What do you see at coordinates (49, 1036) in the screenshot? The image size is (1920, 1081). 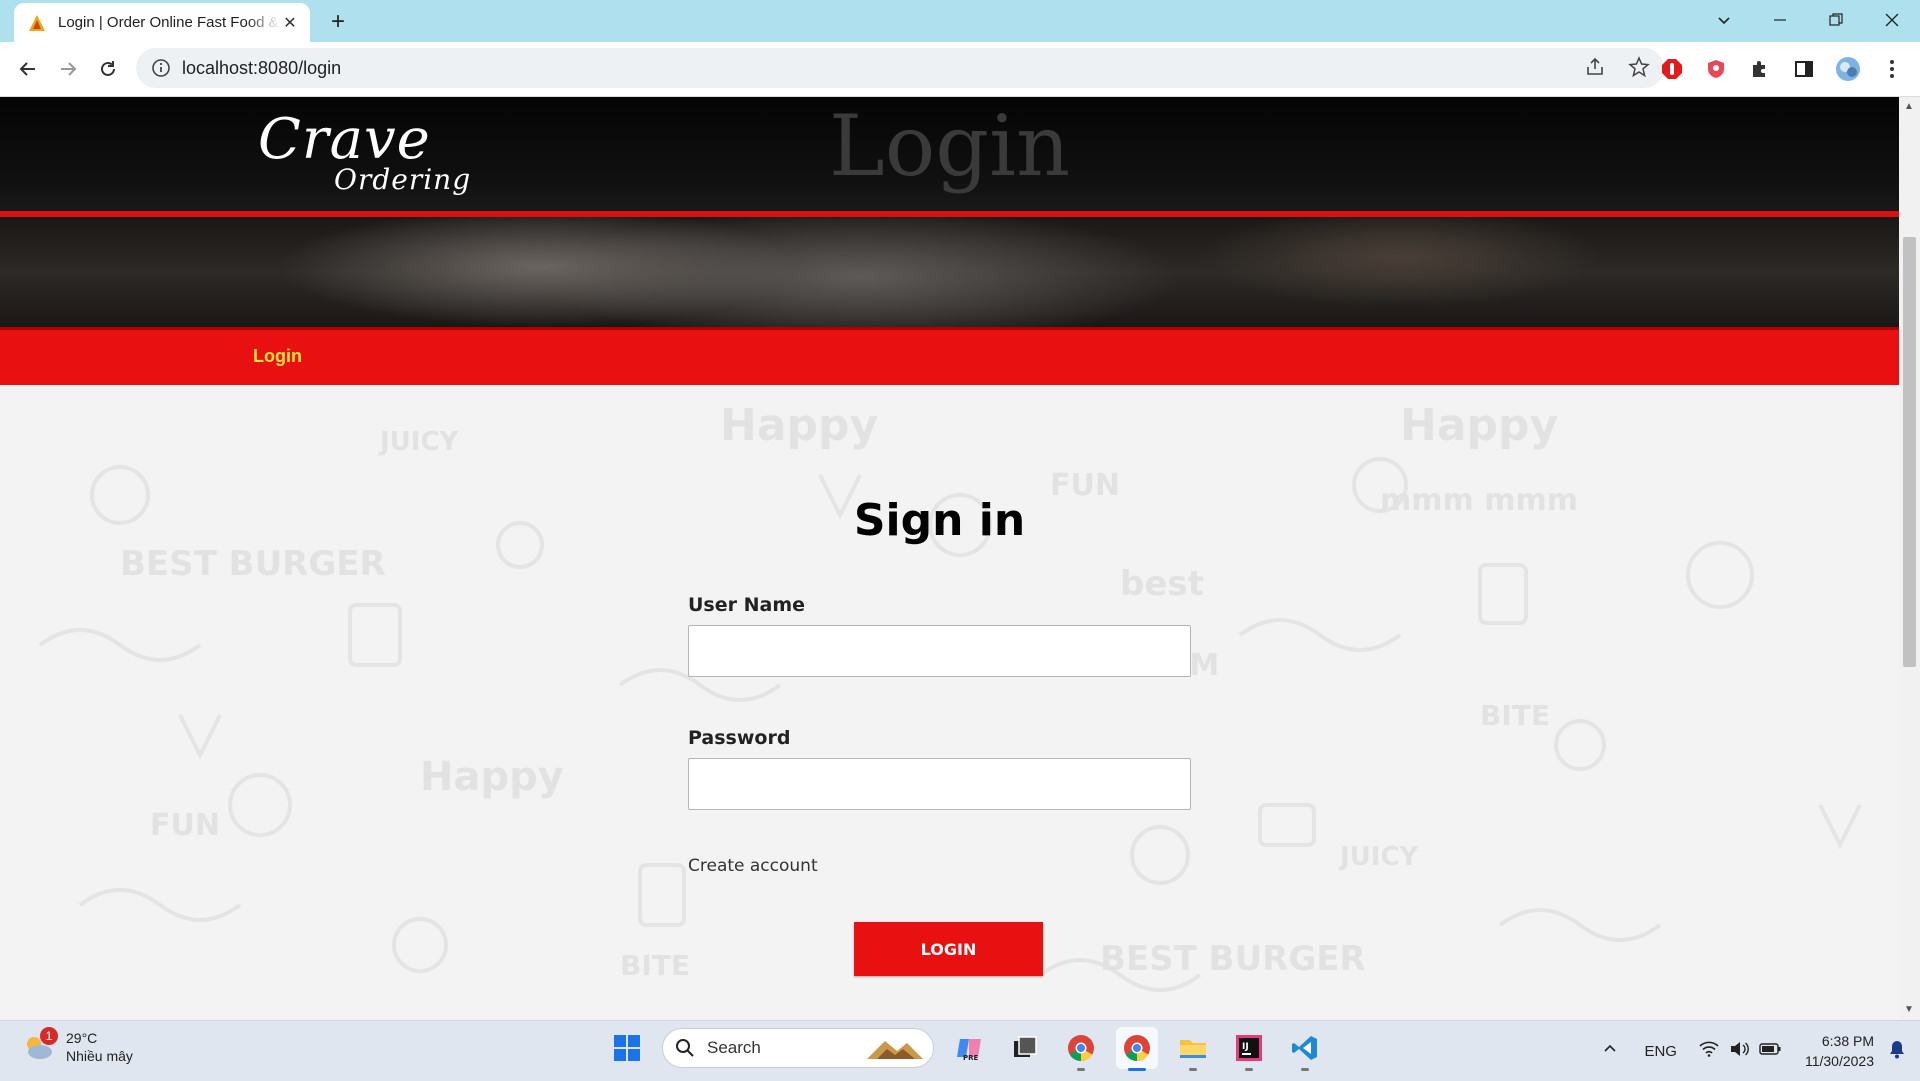 I see `weather-alert-badge: 1` at bounding box center [49, 1036].